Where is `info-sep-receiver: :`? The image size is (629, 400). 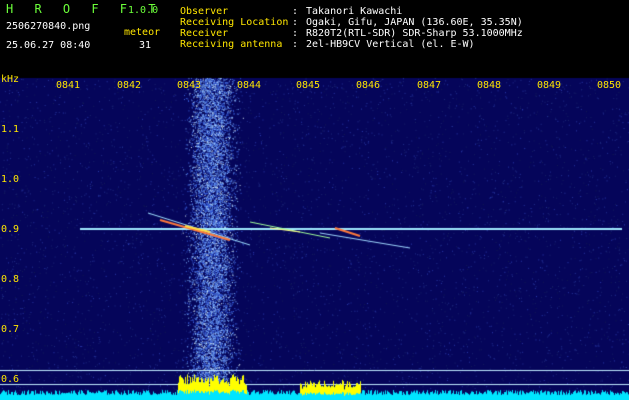
info-sep-receiver: : is located at coordinates (295, 33).